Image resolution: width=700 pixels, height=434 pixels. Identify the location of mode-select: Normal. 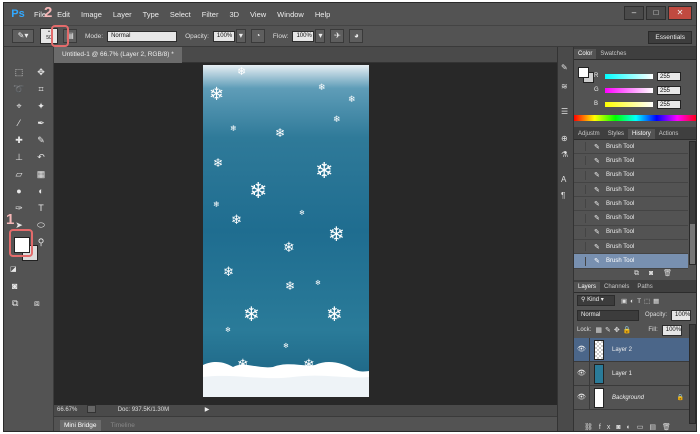
(142, 36).